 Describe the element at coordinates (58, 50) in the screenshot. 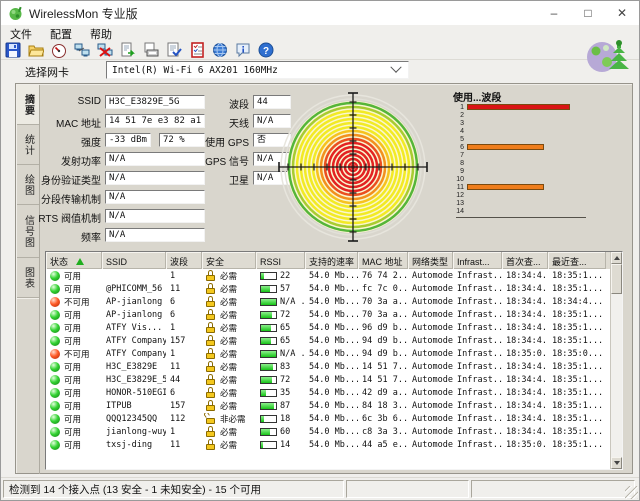

I see `gauge-button` at that location.